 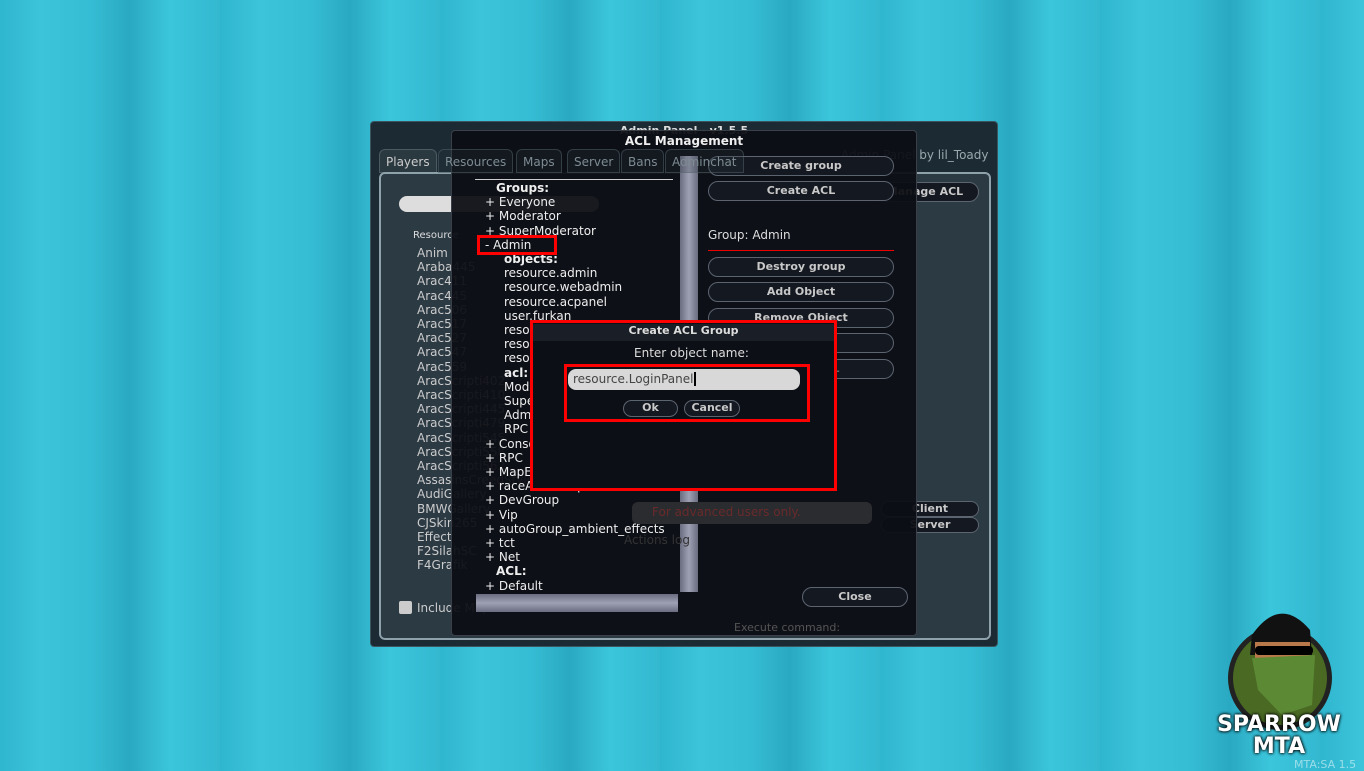 What do you see at coordinates (522, 188) in the screenshot?
I see `acl-tree-item: Groups:` at bounding box center [522, 188].